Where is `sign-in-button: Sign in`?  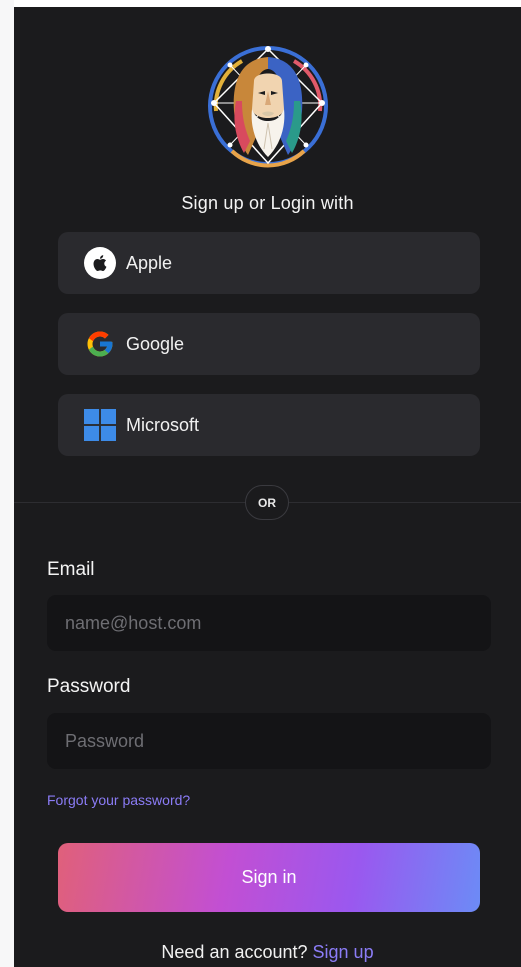 sign-in-button: Sign in is located at coordinates (269, 877).